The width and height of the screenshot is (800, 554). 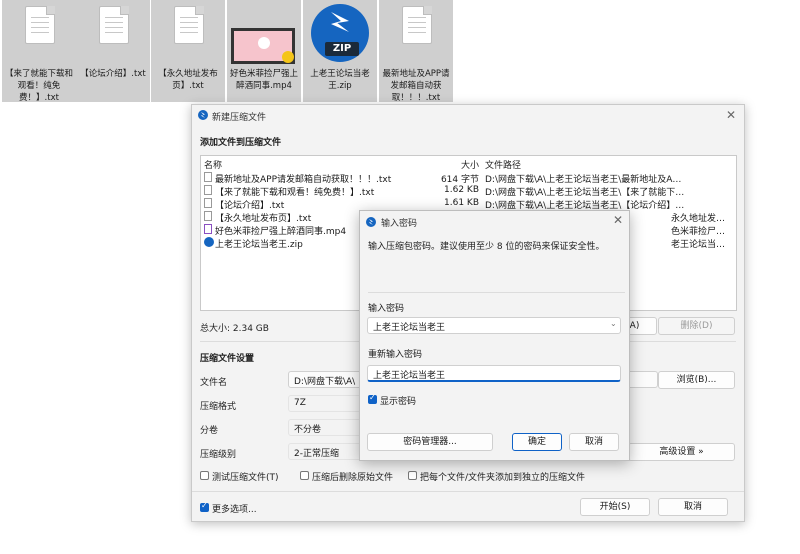 I want to click on reenter-password-input: 上老王论坛当老王, so click(x=494, y=373).